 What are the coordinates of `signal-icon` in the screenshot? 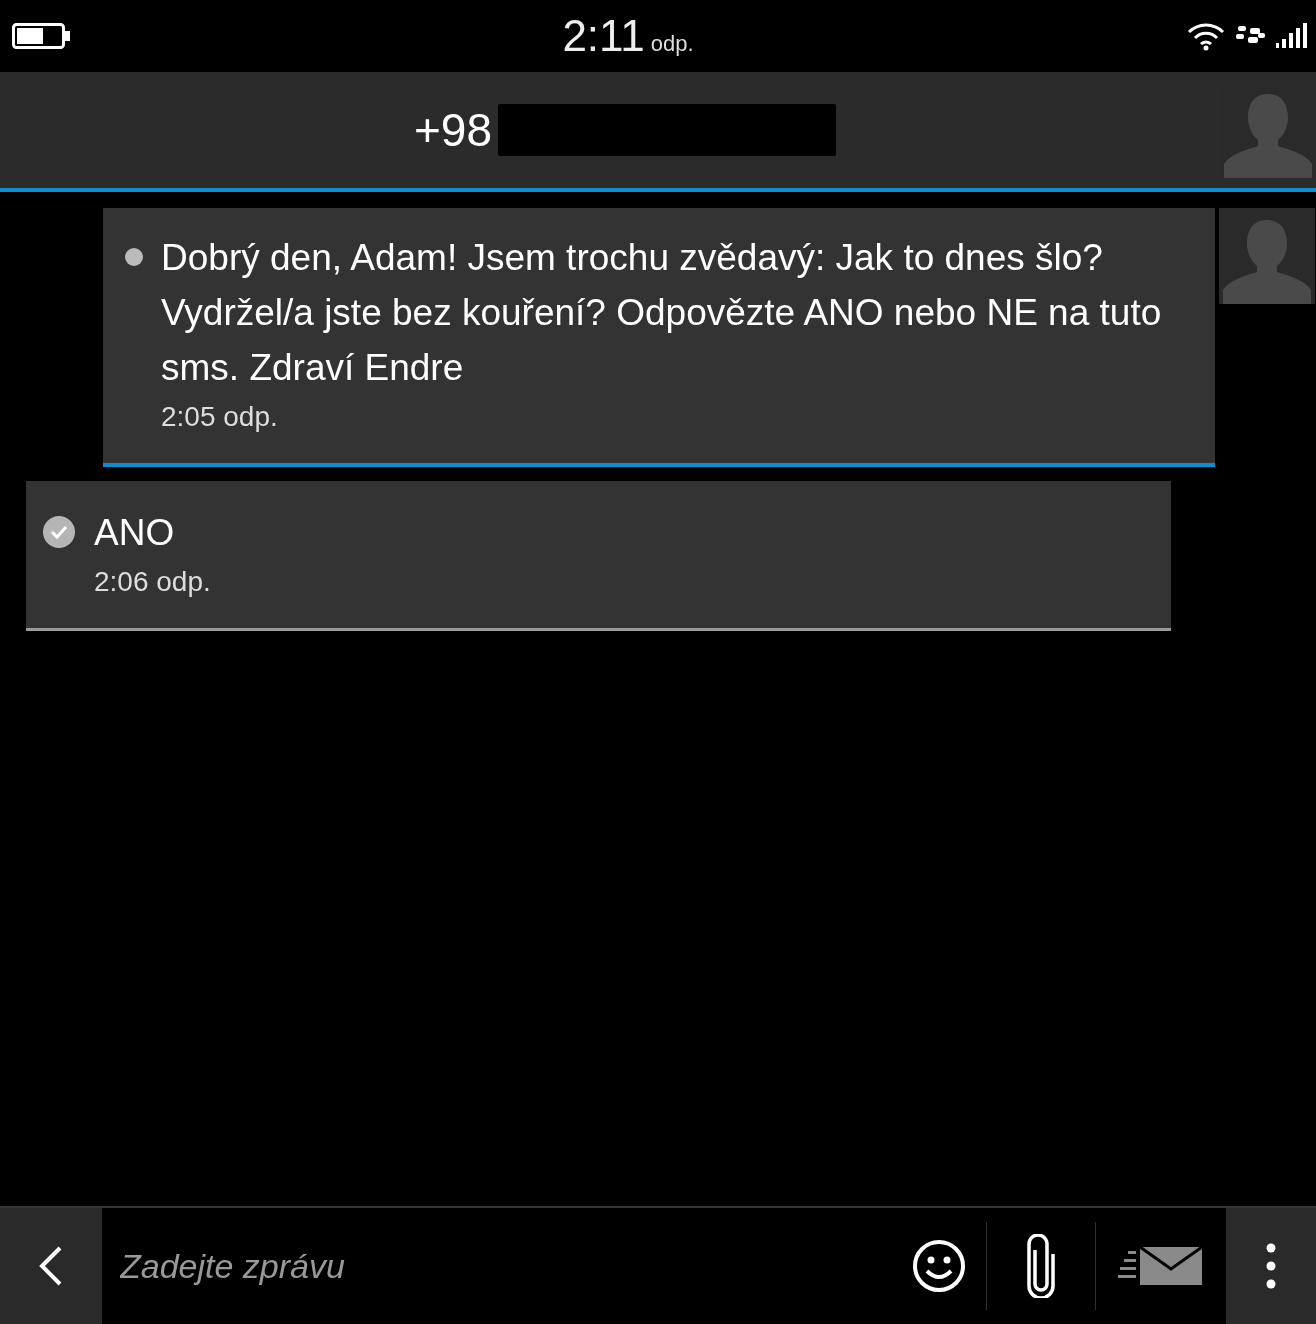 It's located at (1292, 36).